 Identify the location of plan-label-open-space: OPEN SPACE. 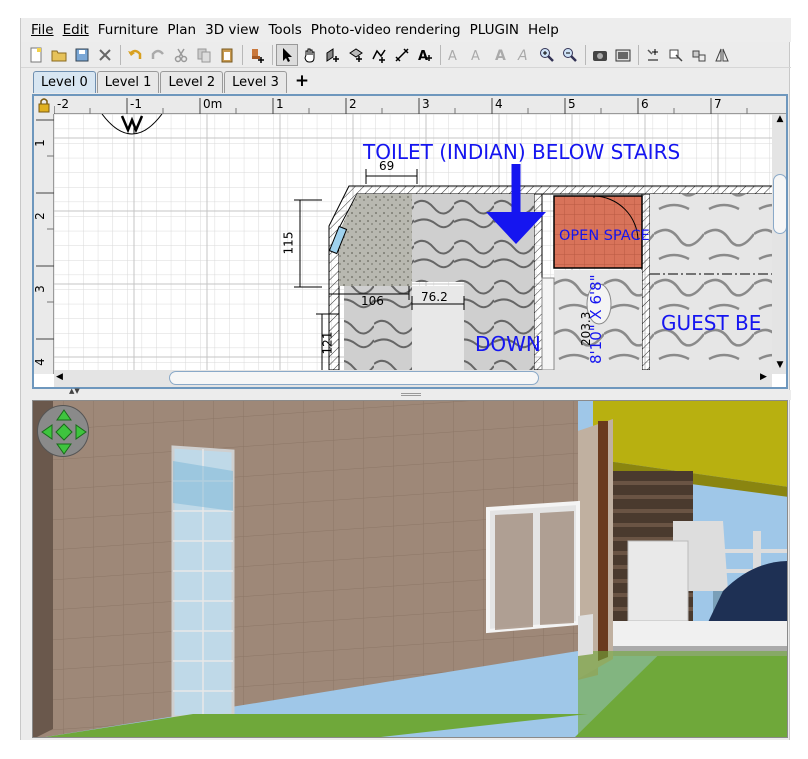
(604, 236).